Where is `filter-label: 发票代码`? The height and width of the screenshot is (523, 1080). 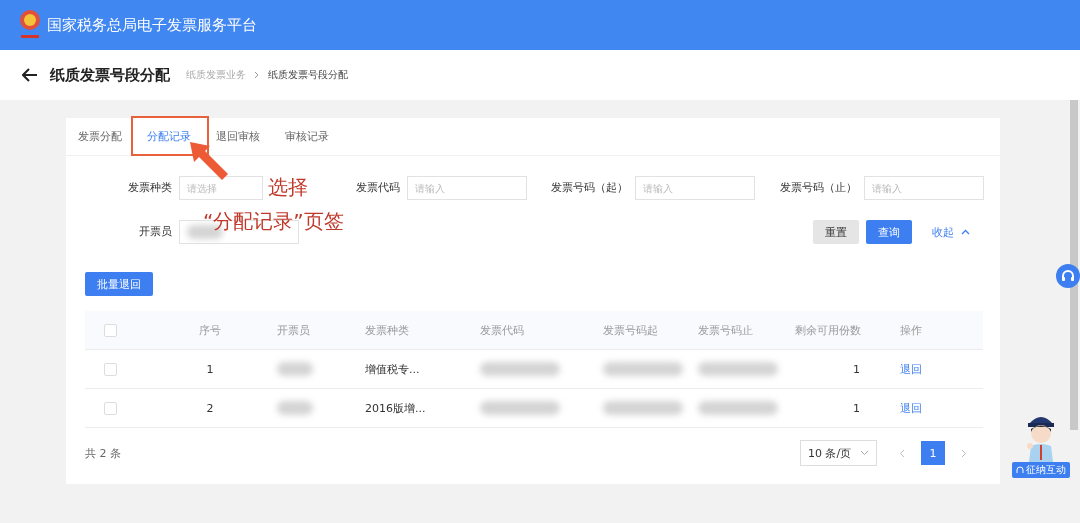
filter-label: 发票代码 is located at coordinates (378, 188).